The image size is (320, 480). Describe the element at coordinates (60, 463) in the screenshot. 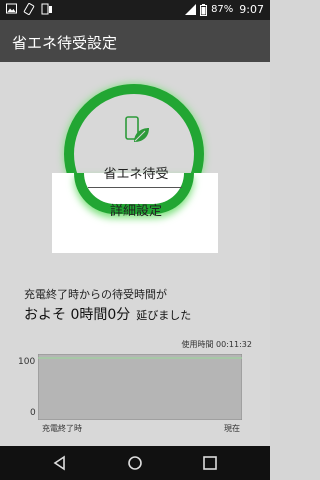

I see `back-icon` at that location.